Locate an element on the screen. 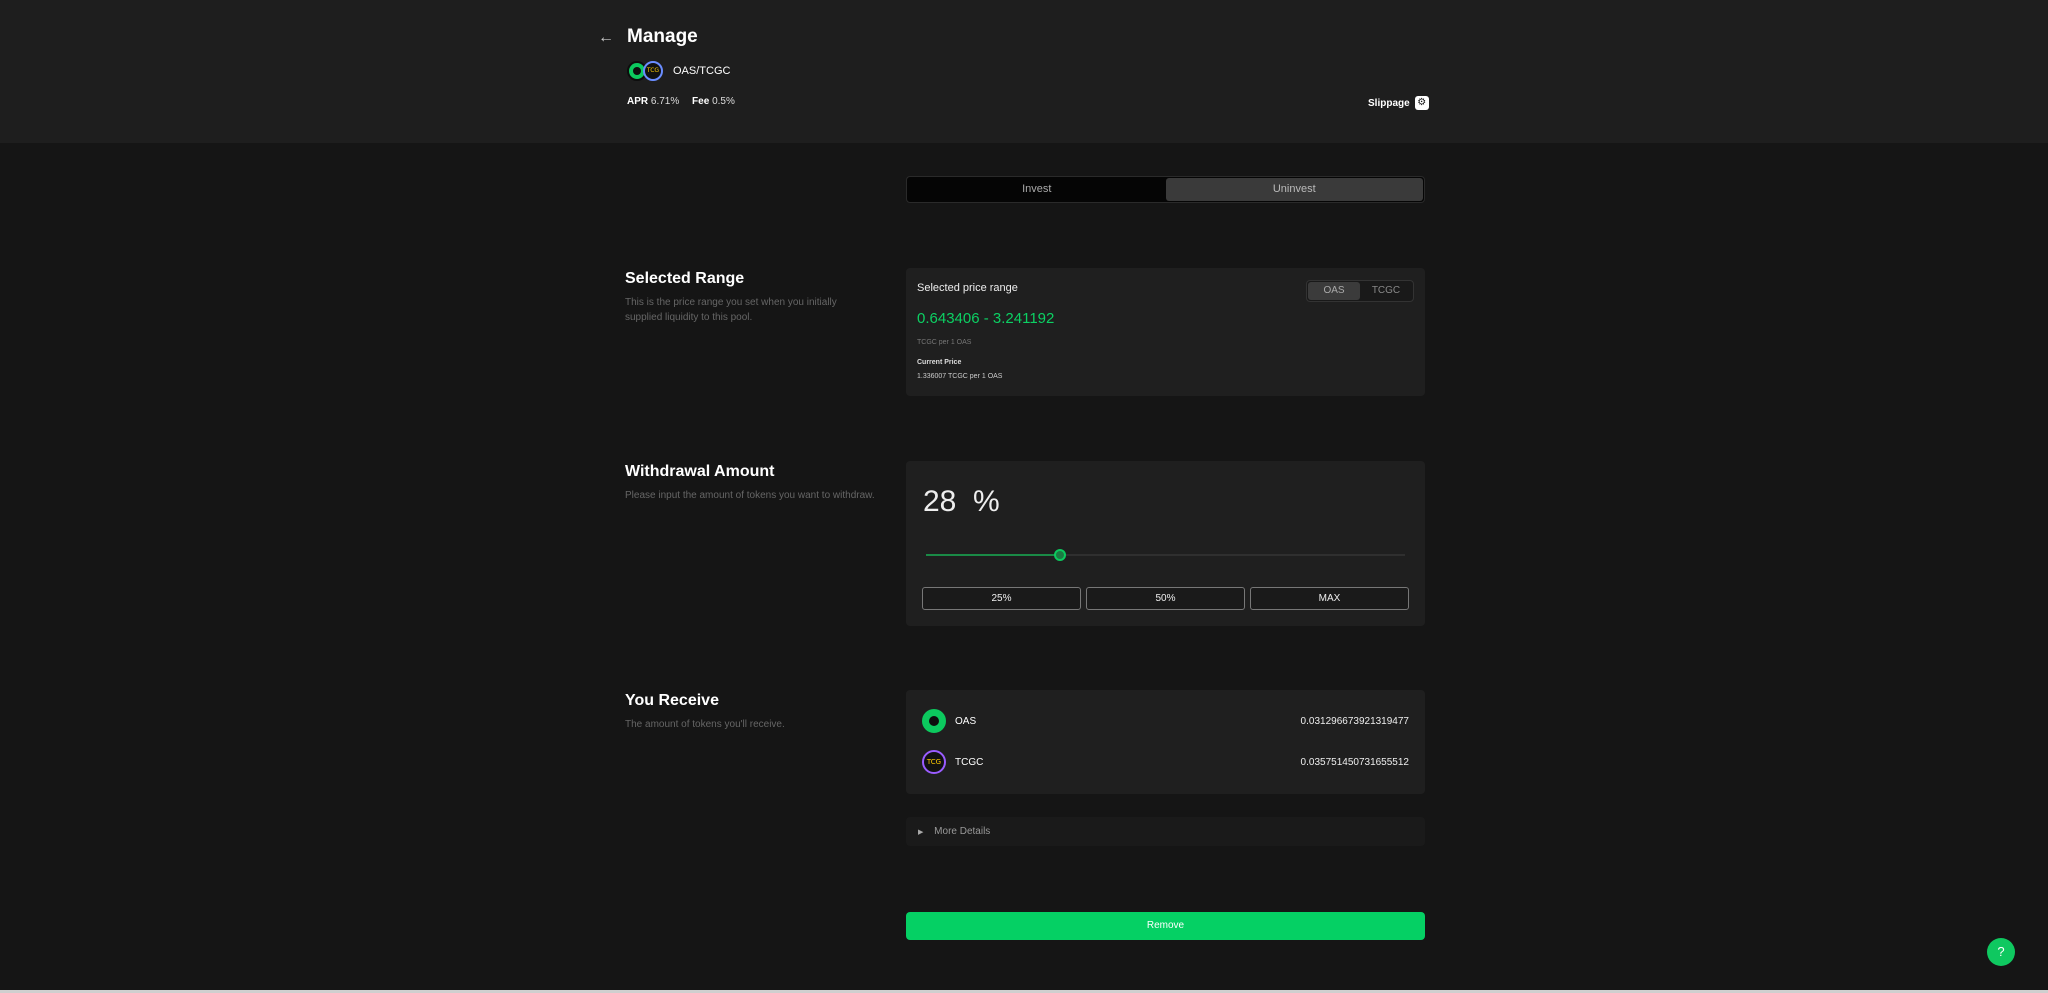  tab-uninvest: Uninvest is located at coordinates (1294, 189).